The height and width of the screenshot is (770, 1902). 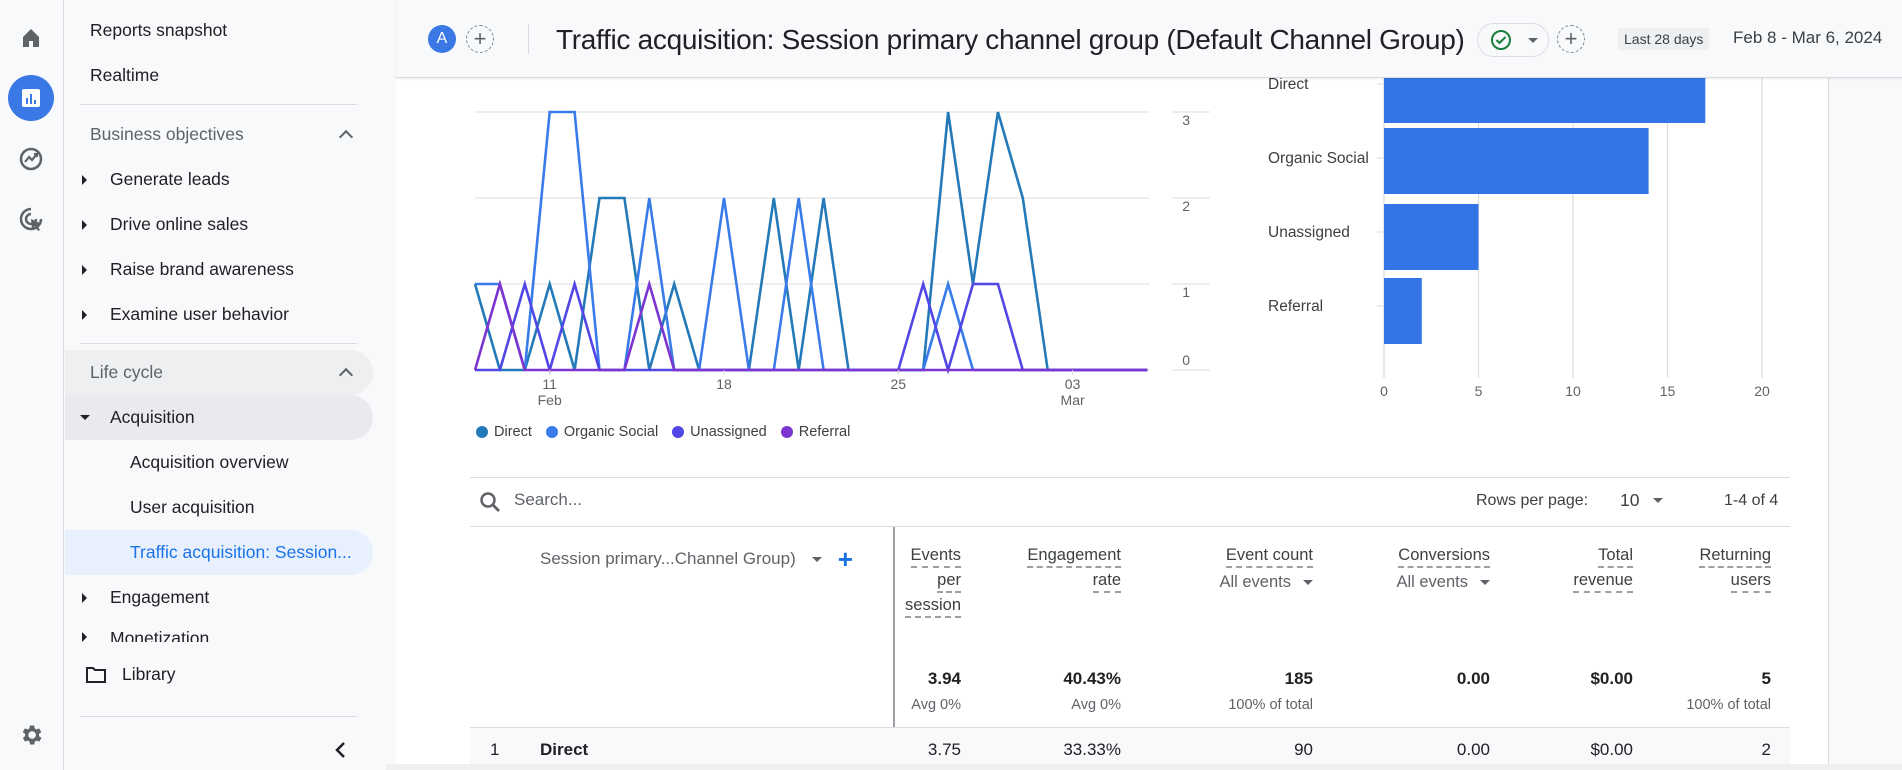 I want to click on category-label: Unassigned, so click(x=1309, y=232).